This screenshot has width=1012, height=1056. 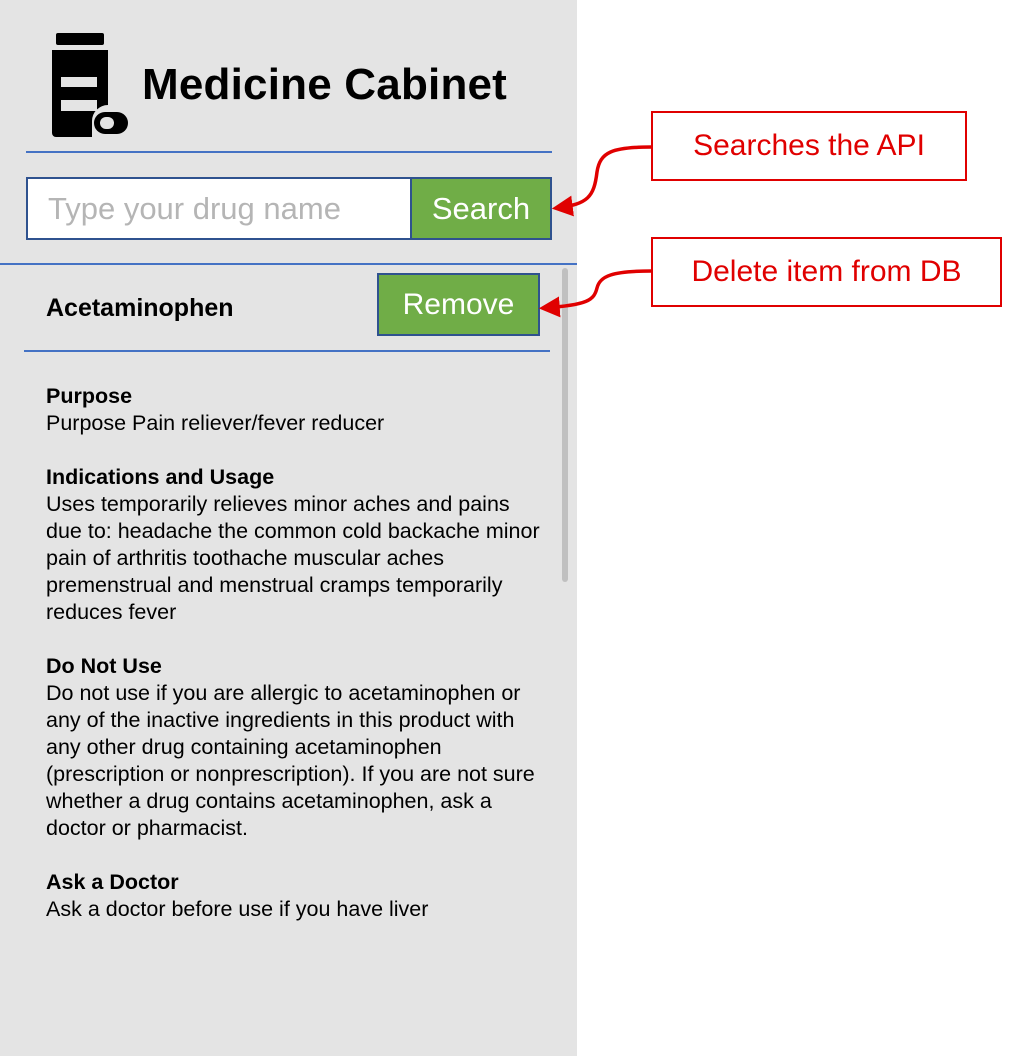 What do you see at coordinates (602, 181) in the screenshot?
I see `search-arrow-icon` at bounding box center [602, 181].